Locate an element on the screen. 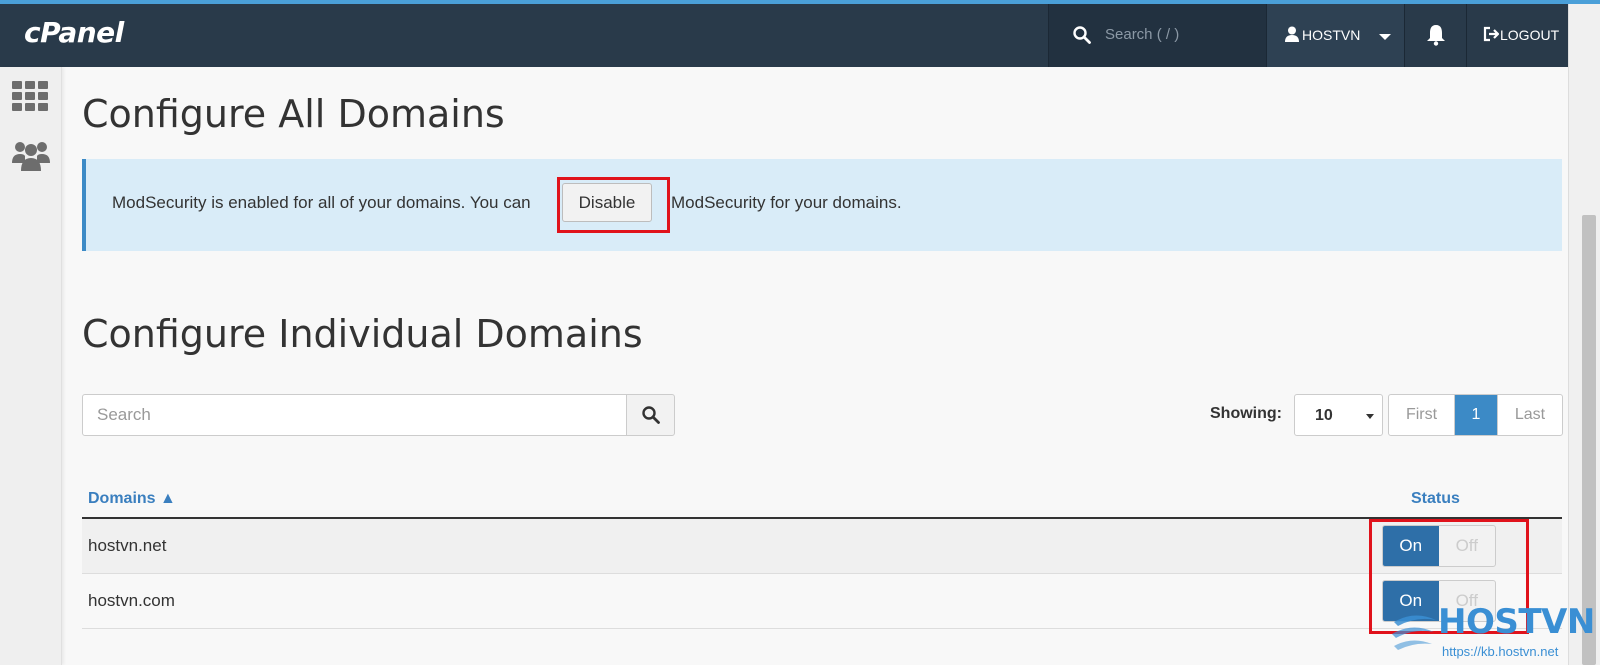 The image size is (1600, 665). user-menu: HOSTVN is located at coordinates (1335, 35).